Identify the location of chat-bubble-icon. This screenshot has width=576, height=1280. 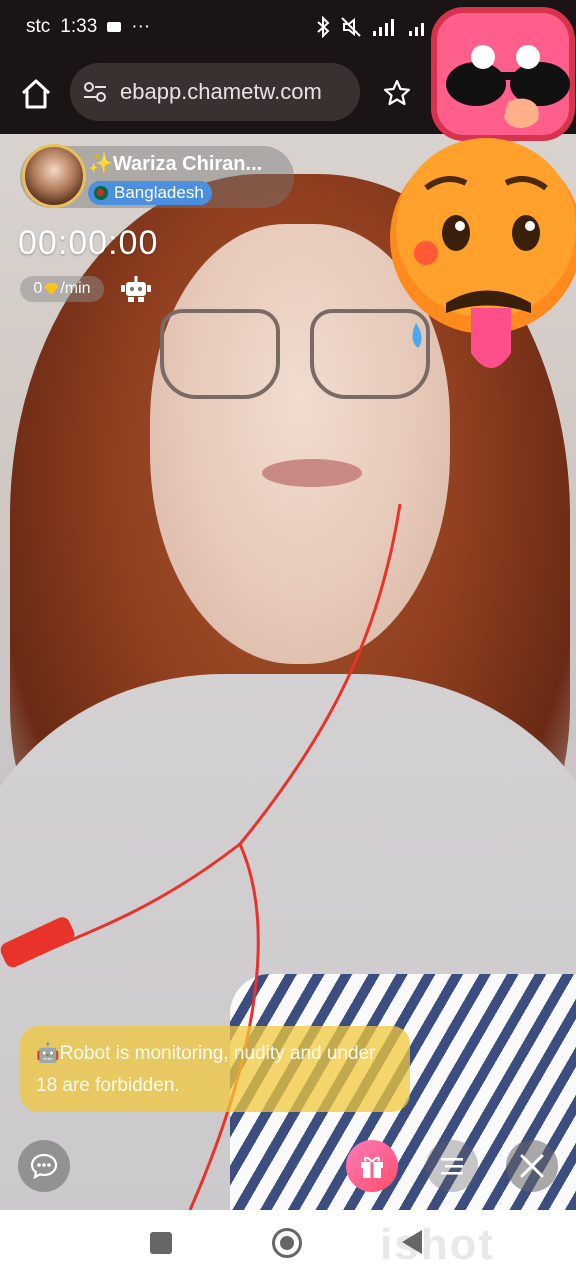
(44, 1166).